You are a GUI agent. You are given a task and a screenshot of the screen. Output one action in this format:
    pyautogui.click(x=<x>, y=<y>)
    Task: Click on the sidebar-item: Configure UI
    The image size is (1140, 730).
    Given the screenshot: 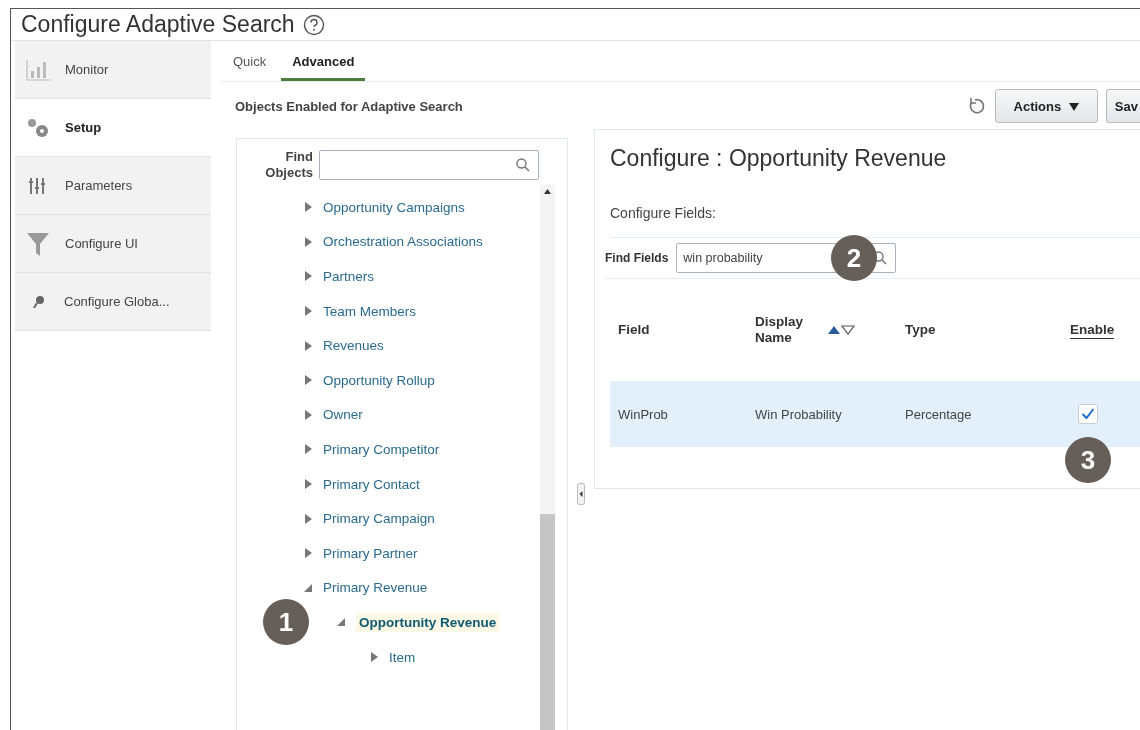 What is the action you would take?
    pyautogui.click(x=113, y=244)
    